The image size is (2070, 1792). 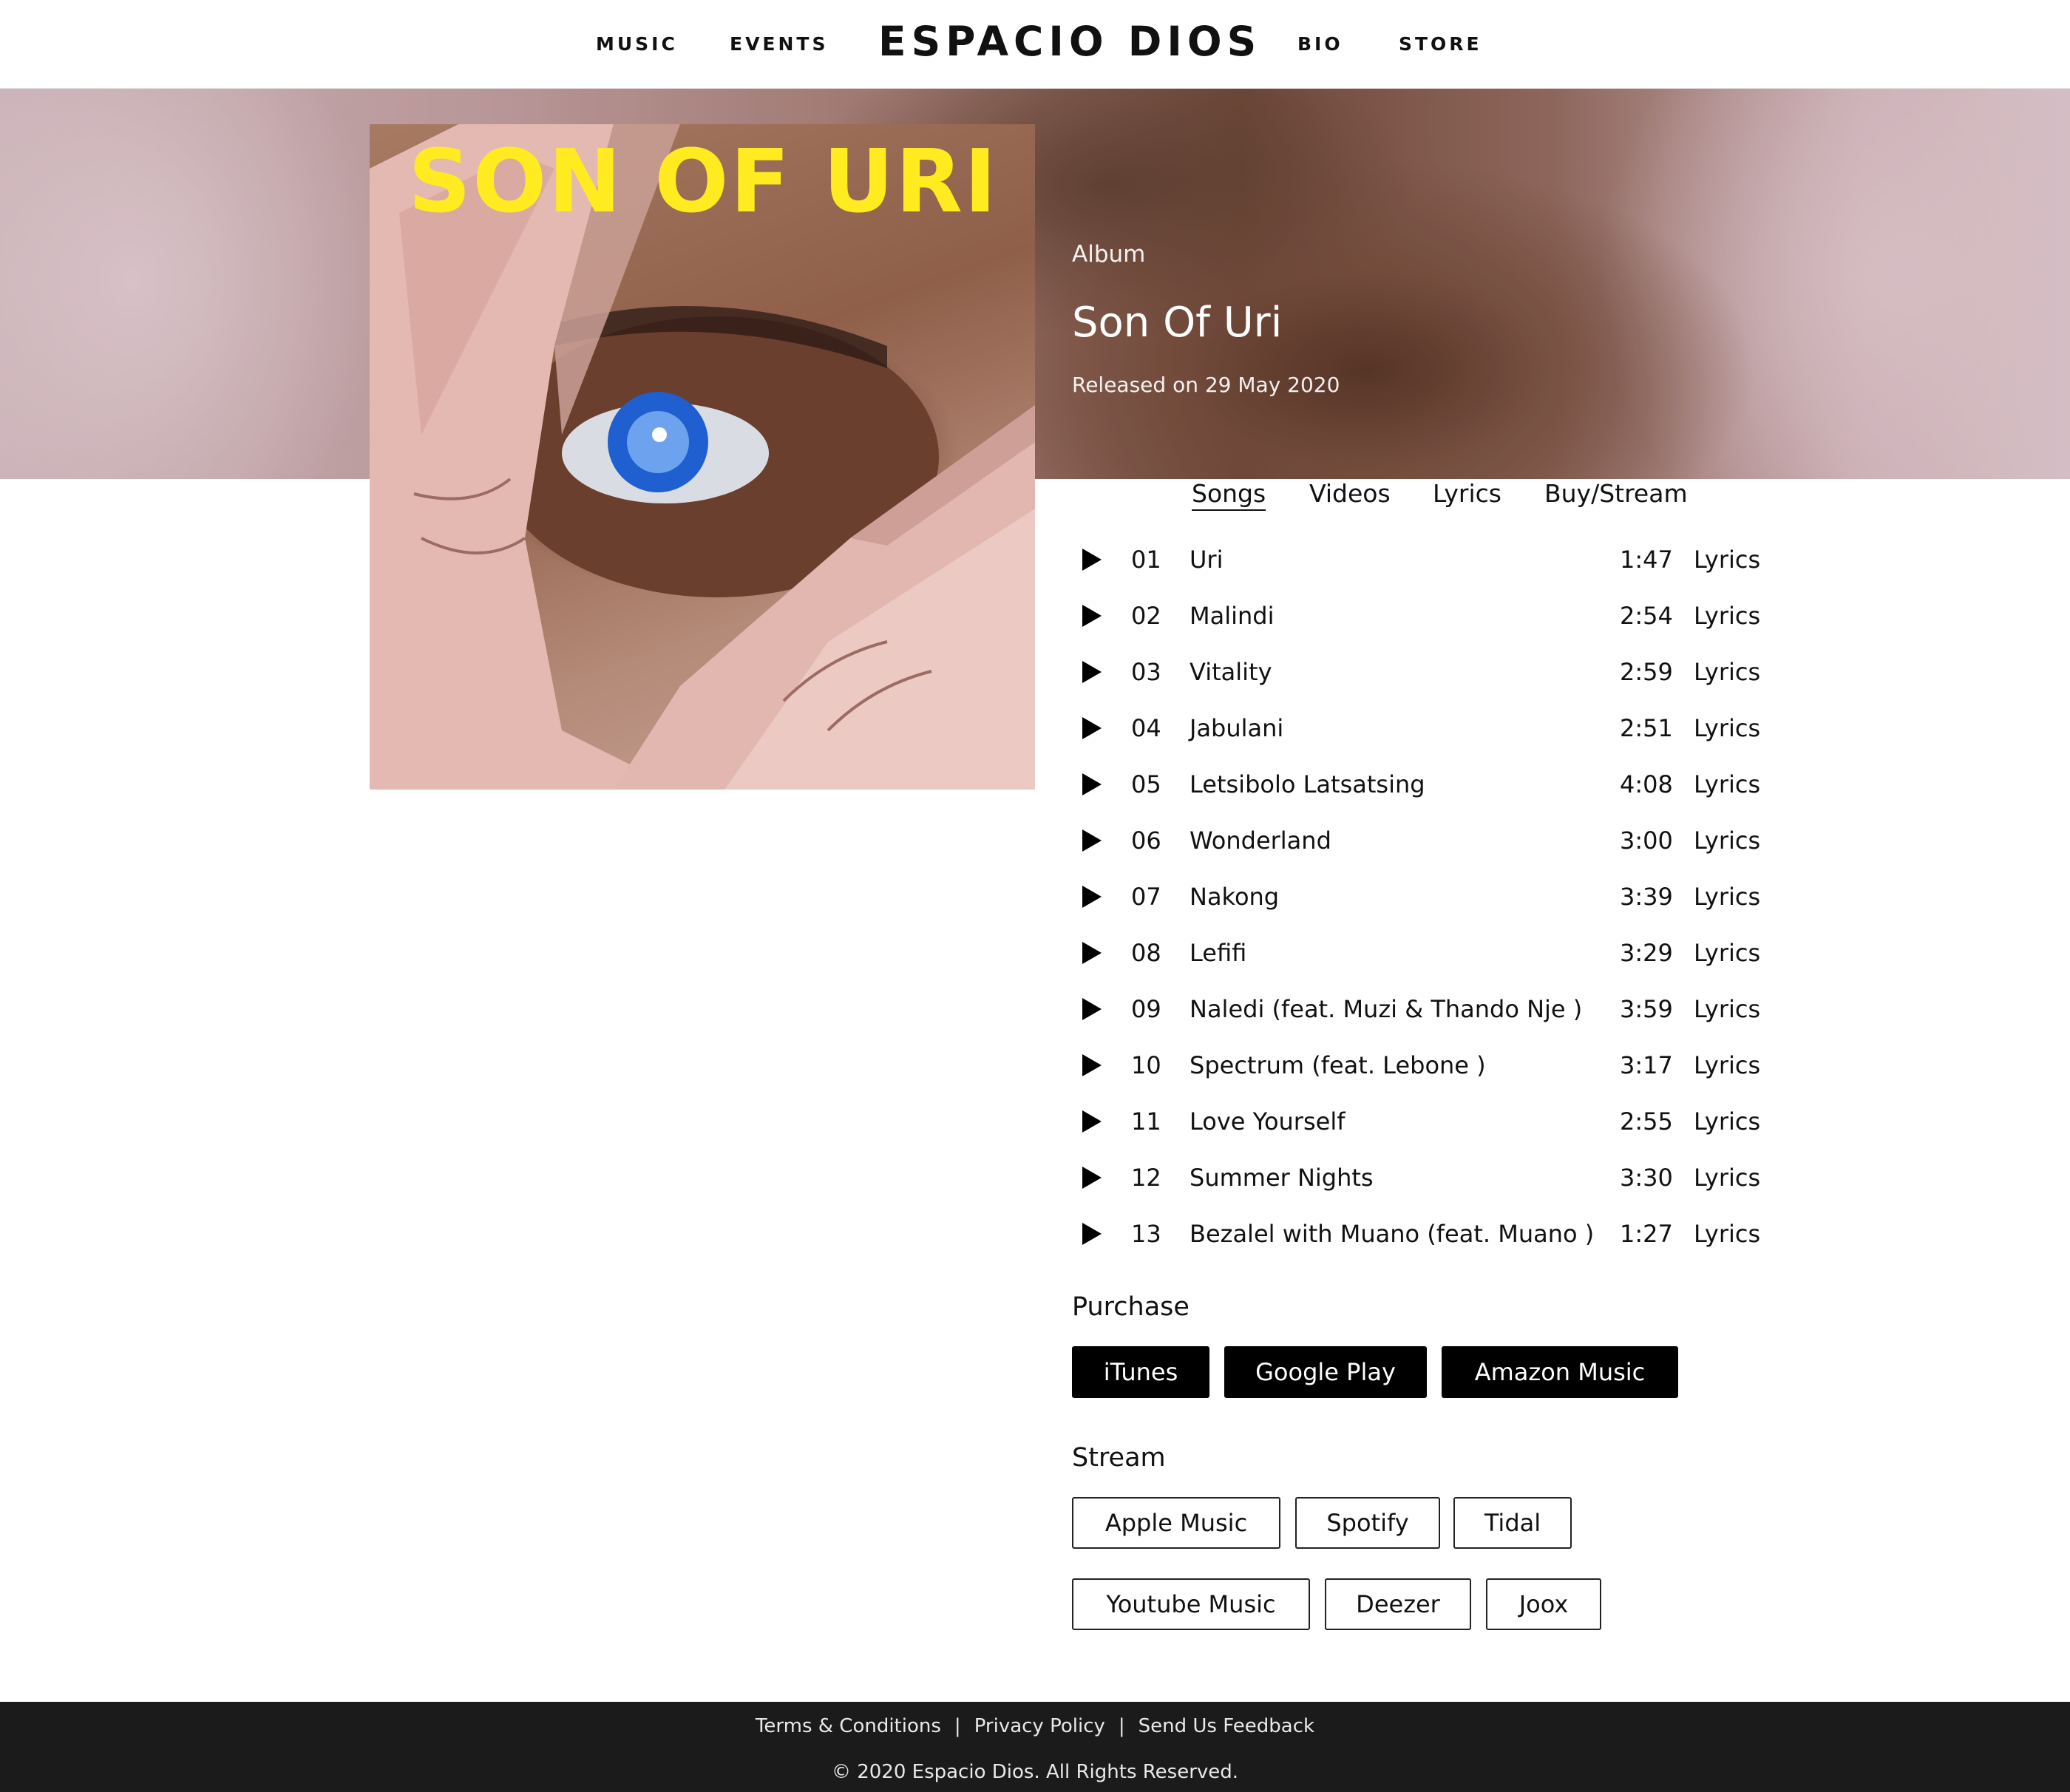 What do you see at coordinates (1235, 897) in the screenshot?
I see `track-title: Nakong` at bounding box center [1235, 897].